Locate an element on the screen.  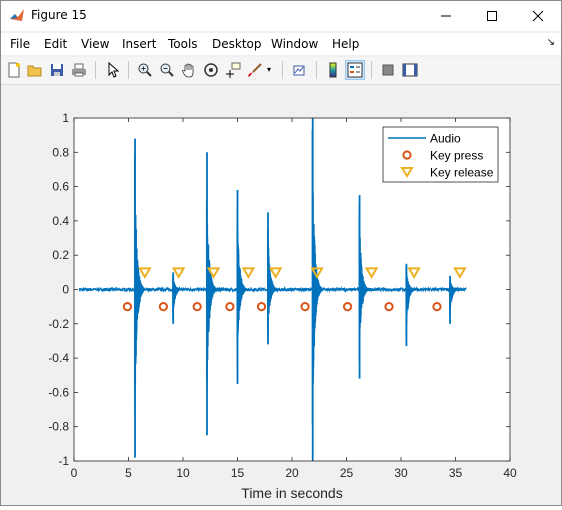
title-bar: Figure 15 is located at coordinates (281, 16).